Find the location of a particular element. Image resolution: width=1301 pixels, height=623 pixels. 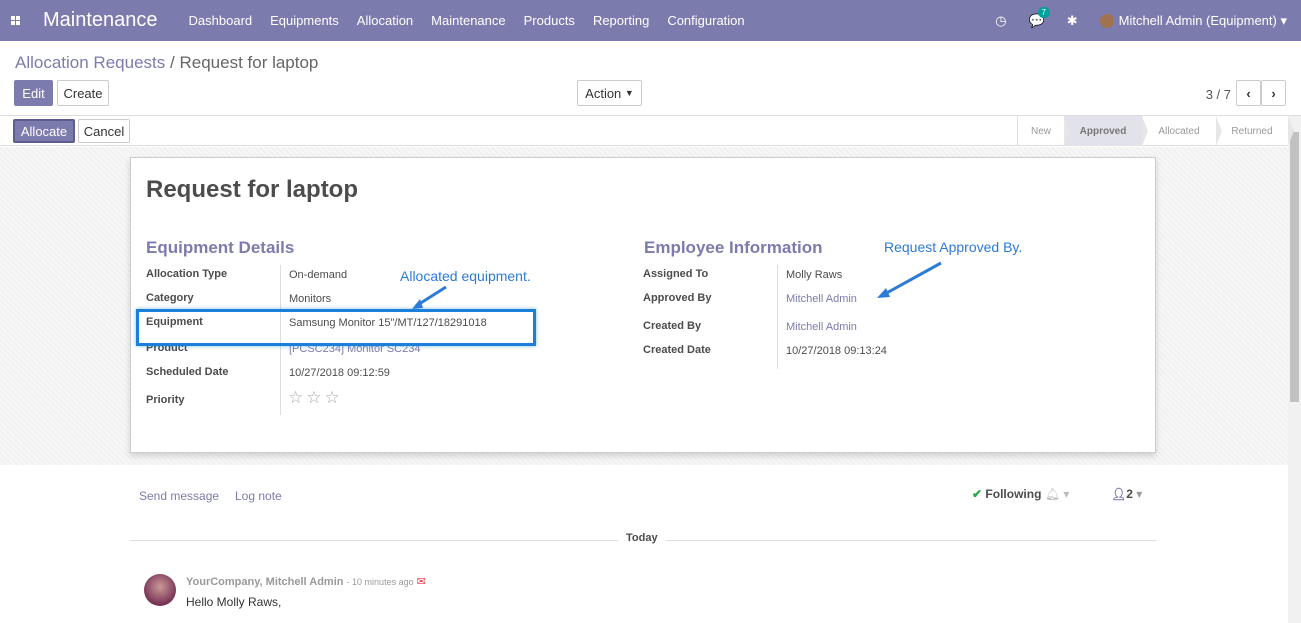

chat-icon: 💬 7 is located at coordinates (1039, 17).